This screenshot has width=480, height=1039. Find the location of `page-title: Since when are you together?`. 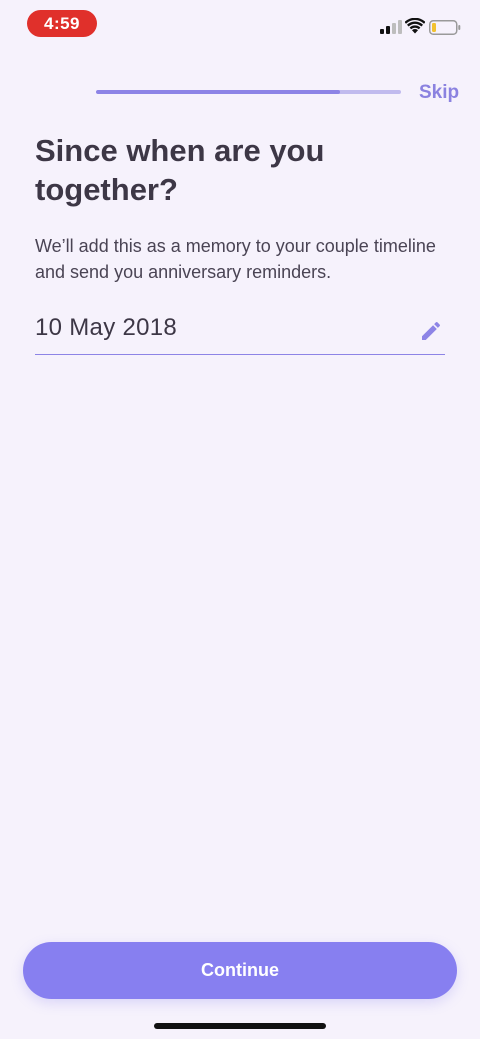

page-title: Since when are you together? is located at coordinates (180, 170).